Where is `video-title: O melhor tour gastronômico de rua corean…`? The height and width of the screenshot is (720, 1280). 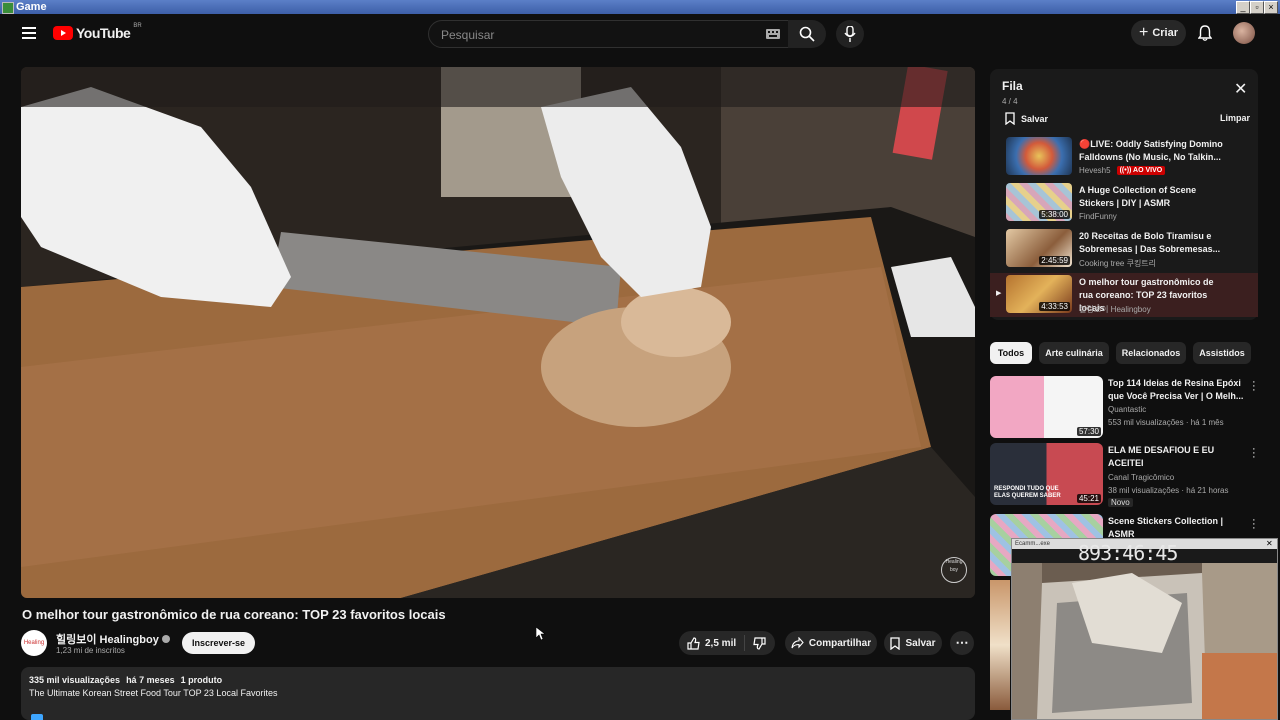
video-title: O melhor tour gastronômico de rua corean… is located at coordinates (234, 614).